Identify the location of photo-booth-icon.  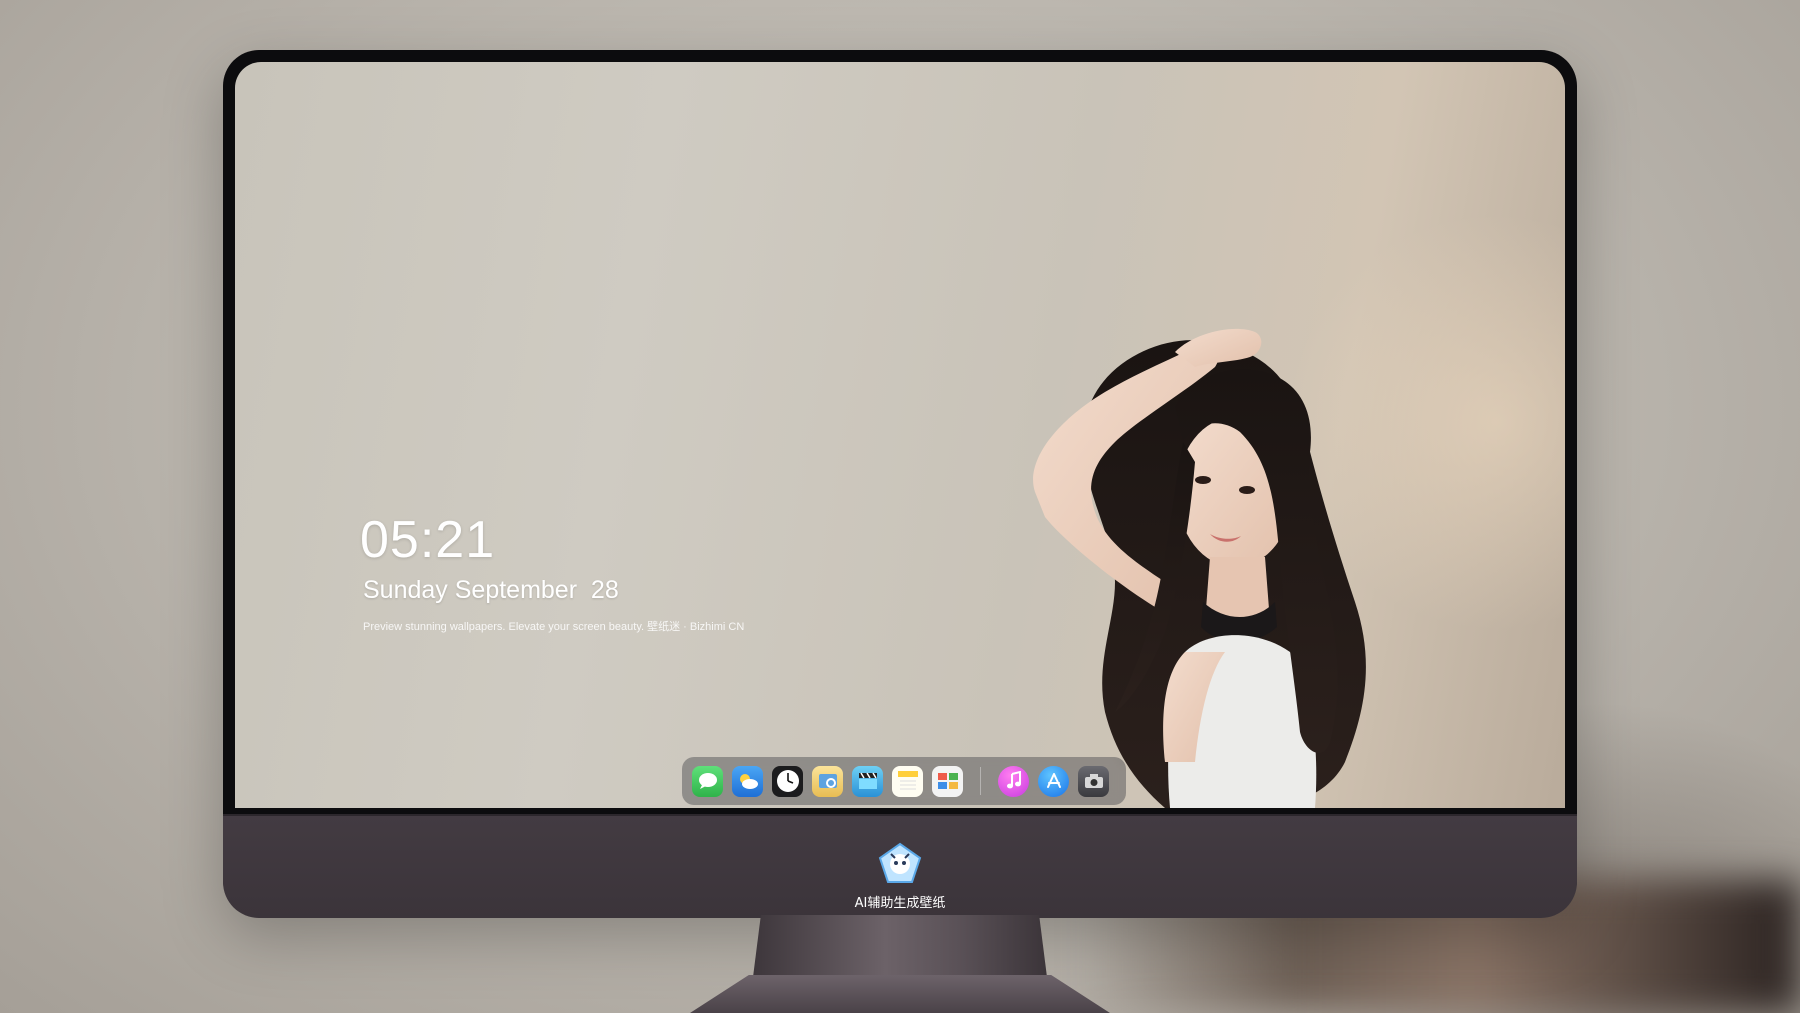
(947, 781).